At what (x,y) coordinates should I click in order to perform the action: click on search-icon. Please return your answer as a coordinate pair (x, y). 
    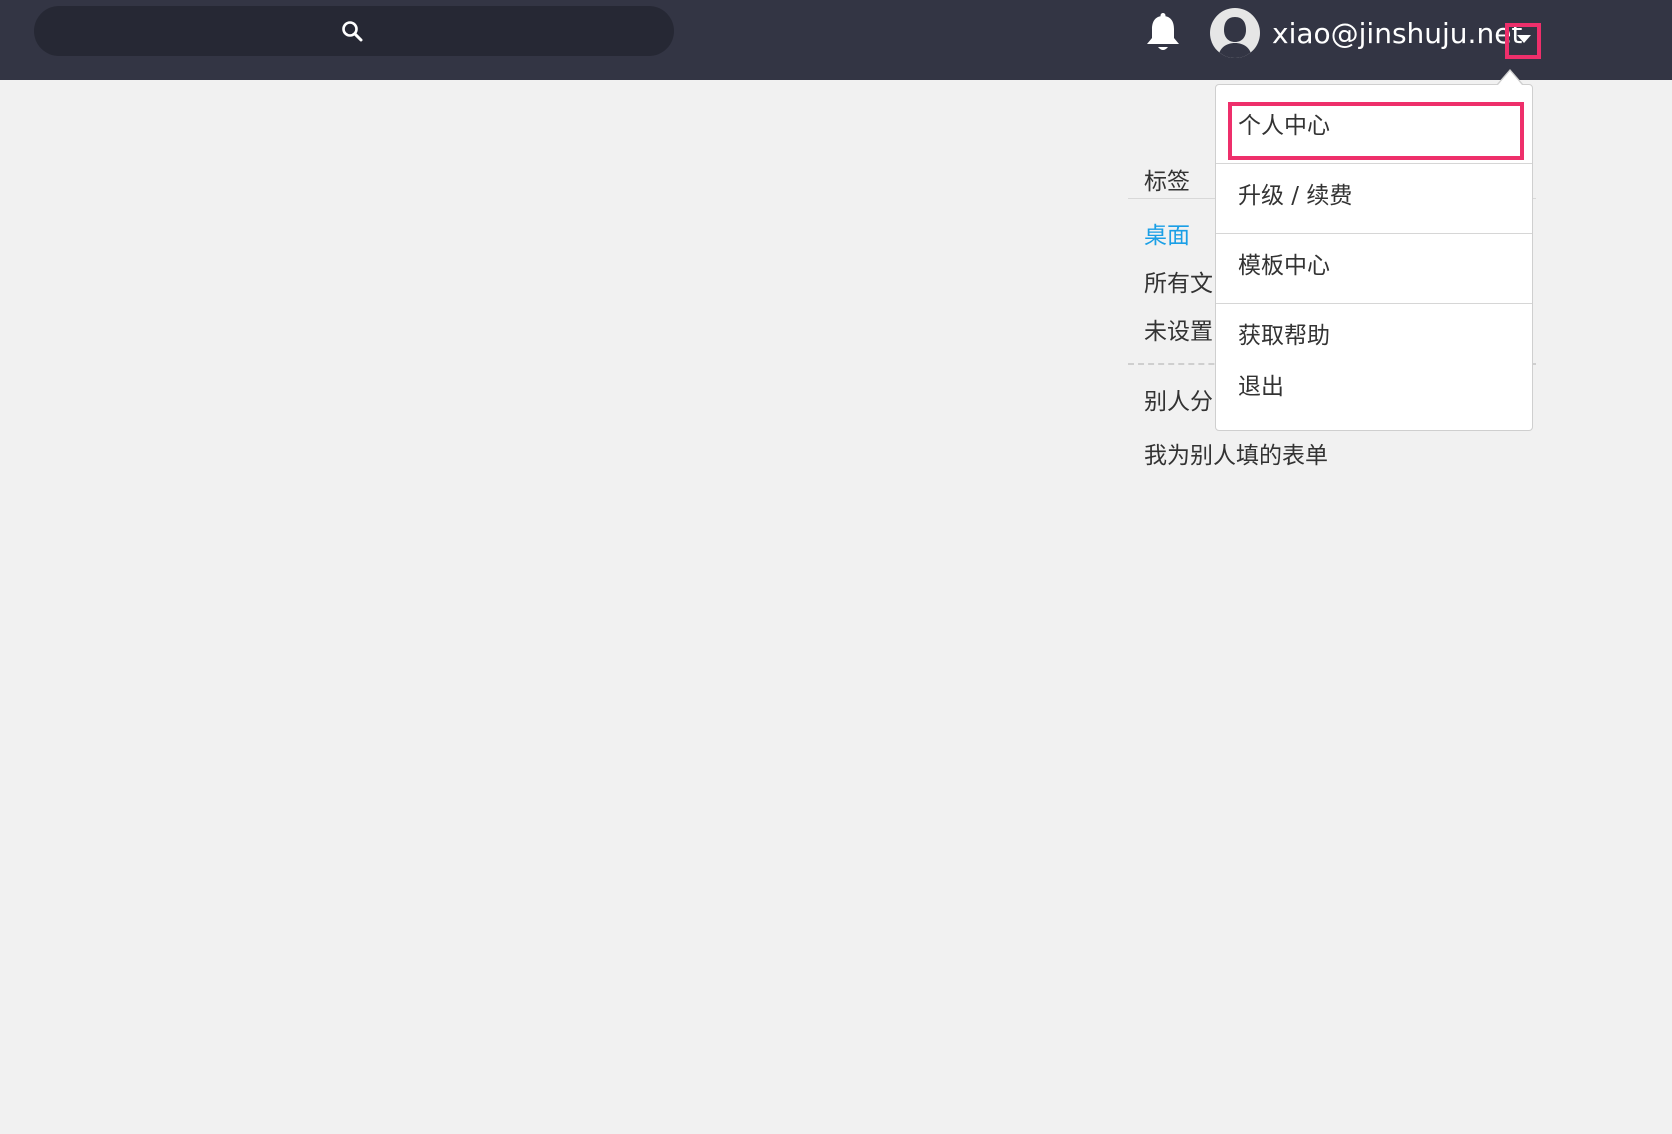
    Looking at the image, I should click on (352, 31).